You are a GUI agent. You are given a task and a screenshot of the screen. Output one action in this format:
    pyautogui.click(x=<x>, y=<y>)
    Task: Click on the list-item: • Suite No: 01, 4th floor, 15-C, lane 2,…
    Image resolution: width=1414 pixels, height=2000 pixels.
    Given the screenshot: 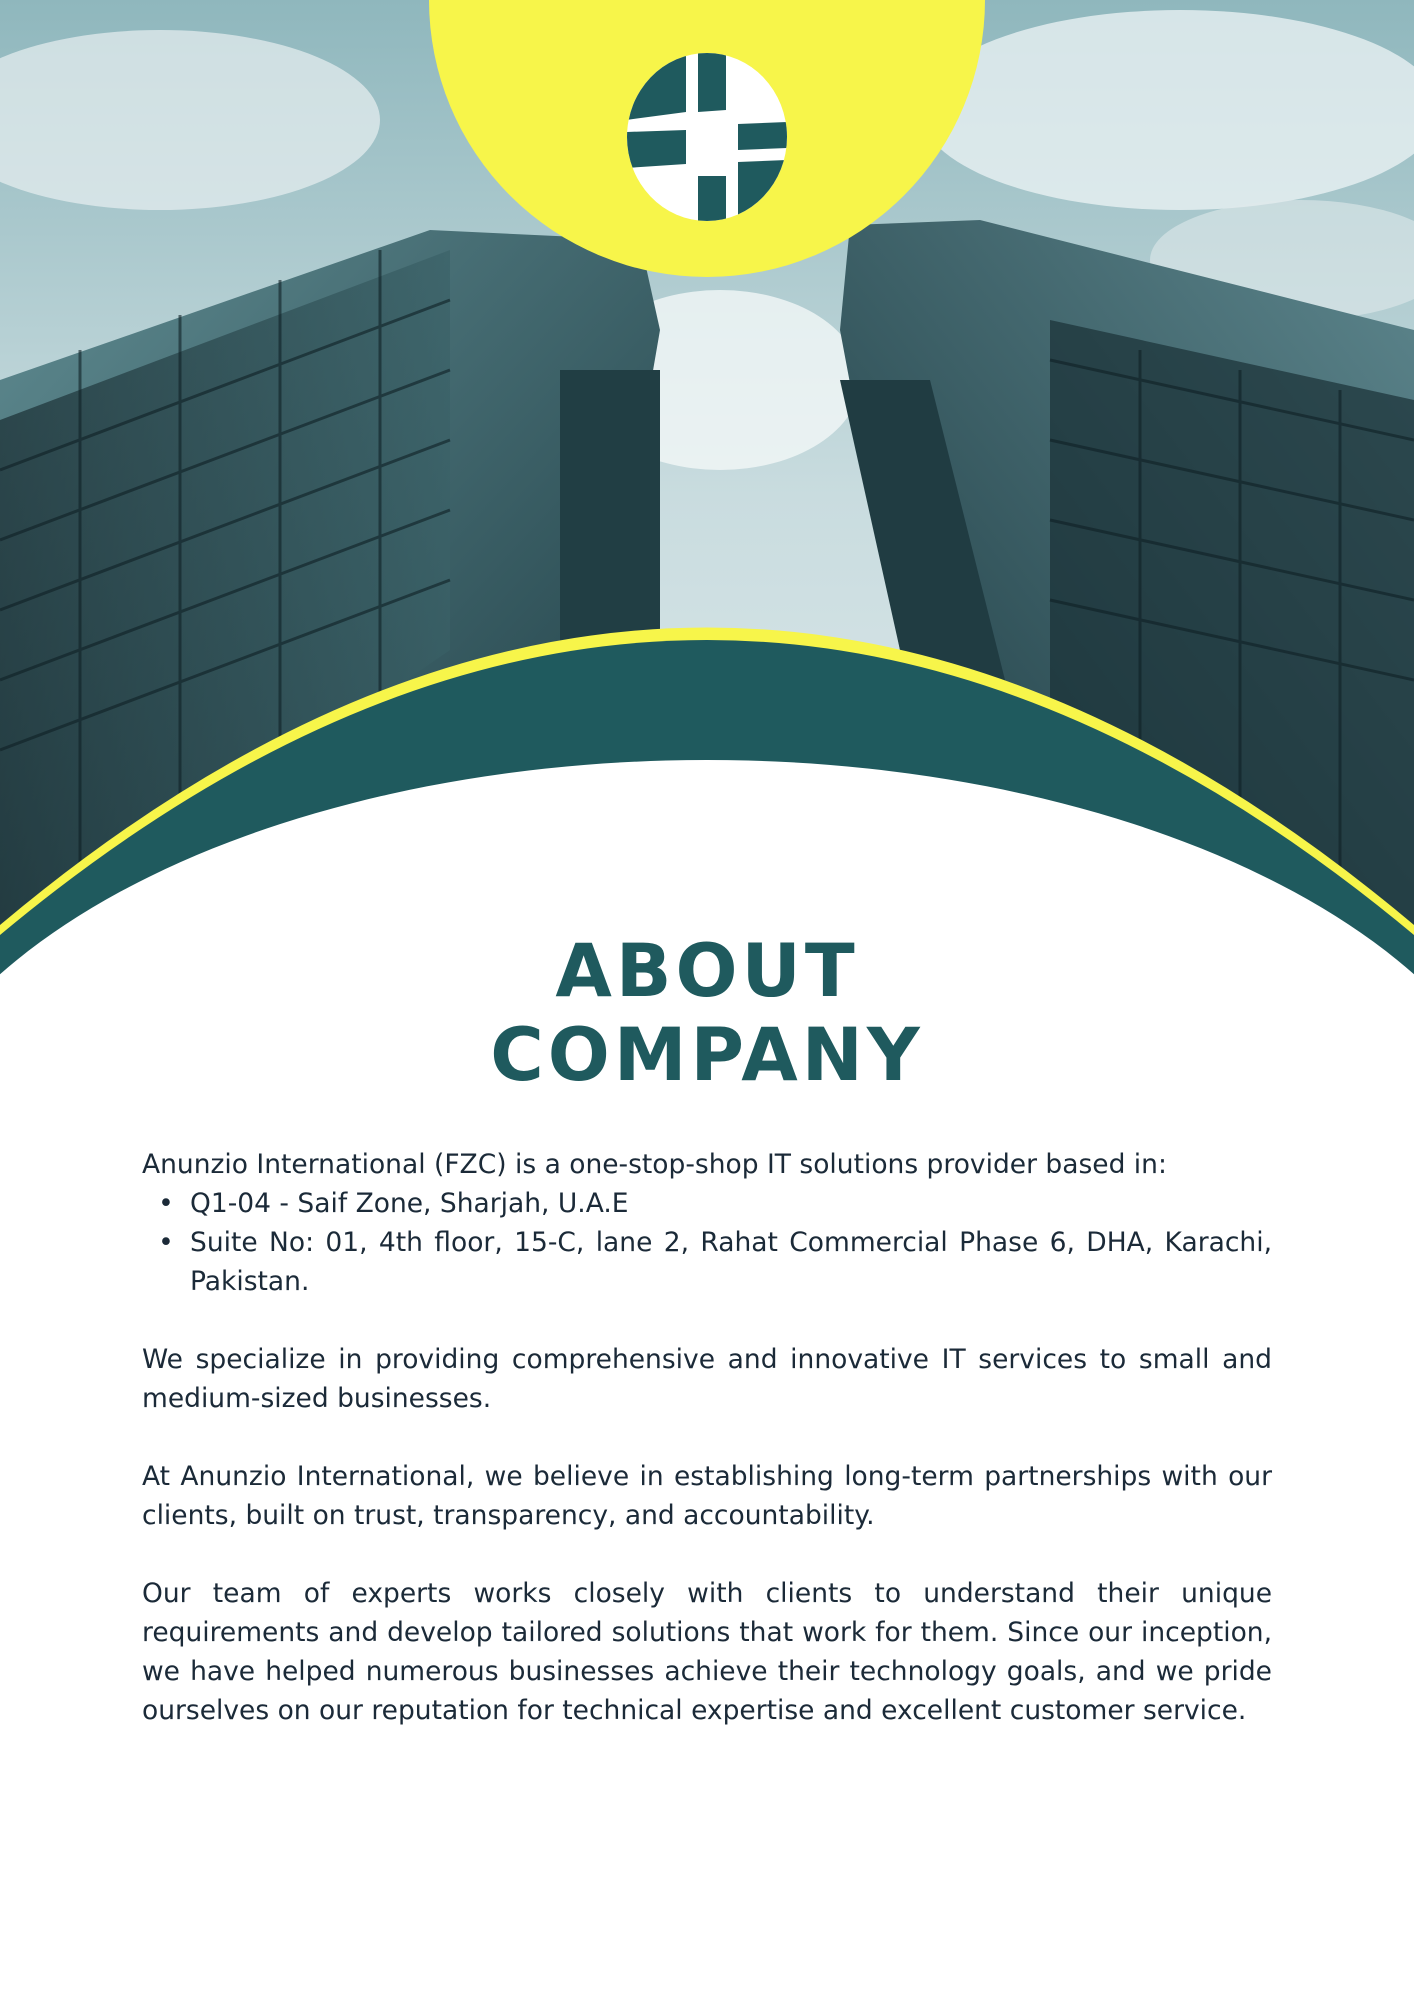 What is the action you would take?
    pyautogui.click(x=715, y=1262)
    